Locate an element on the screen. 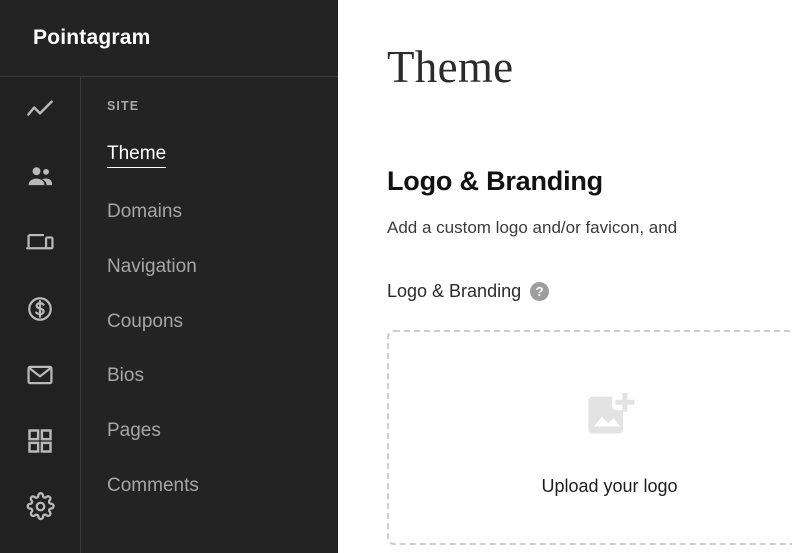 The height and width of the screenshot is (553, 792). users-people-icon is located at coordinates (40, 176).